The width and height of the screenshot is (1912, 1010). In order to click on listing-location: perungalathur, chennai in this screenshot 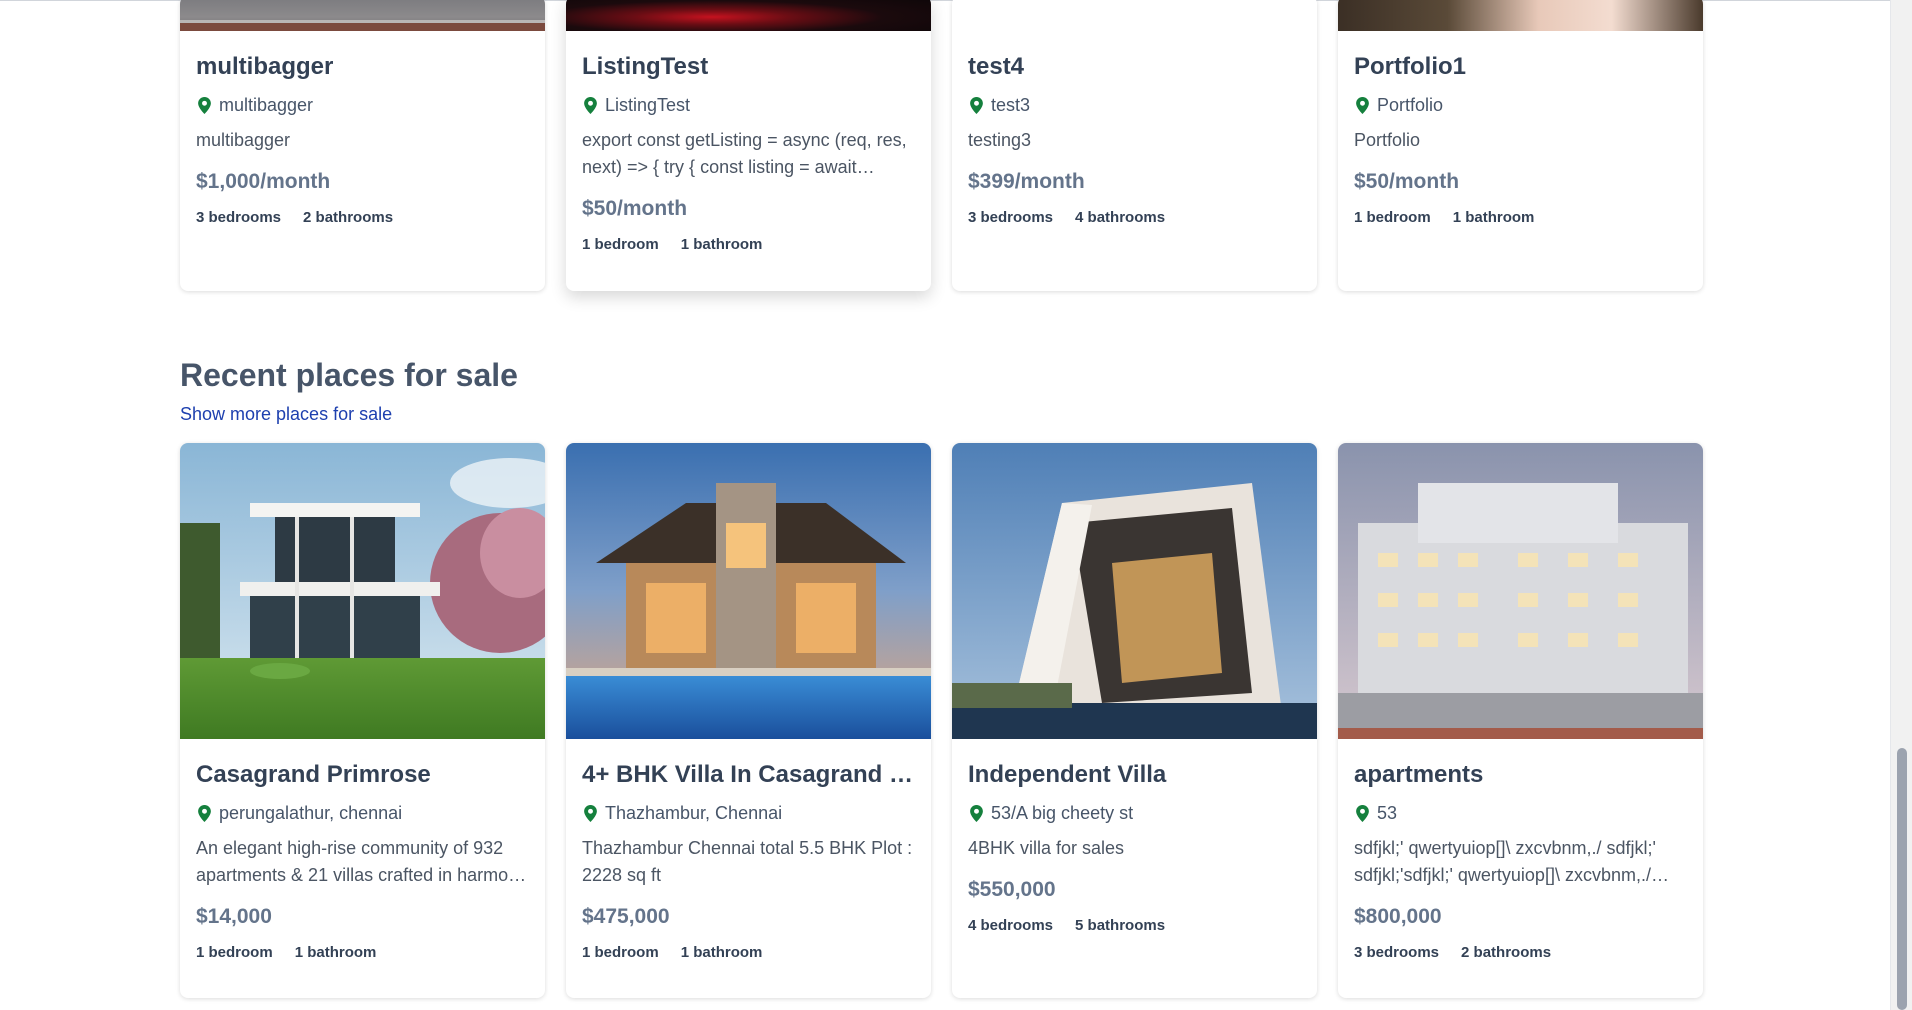, I will do `click(362, 813)`.